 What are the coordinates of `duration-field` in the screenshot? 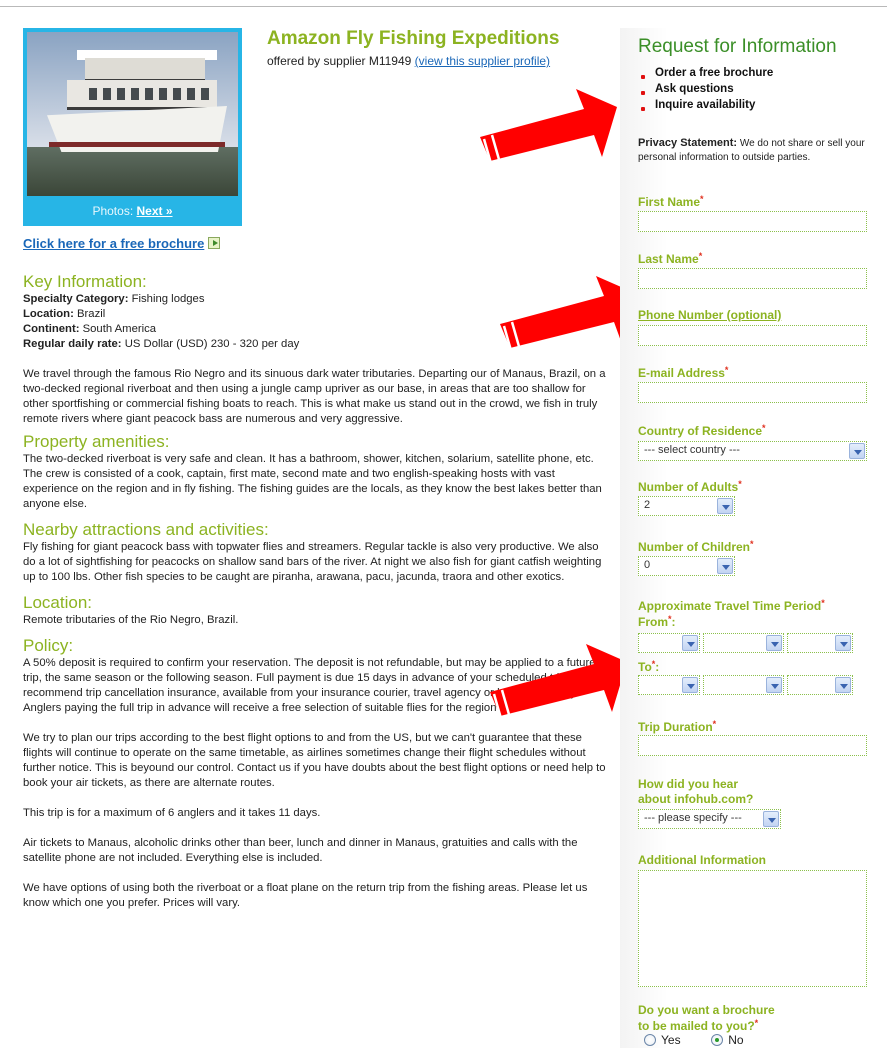 It's located at (752, 745).